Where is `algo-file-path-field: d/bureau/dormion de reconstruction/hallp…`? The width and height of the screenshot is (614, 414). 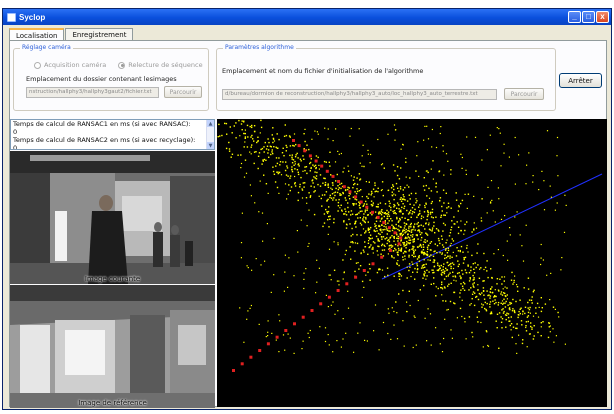 algo-file-path-field: d/bureau/dormion de reconstruction/hallp… is located at coordinates (359, 94).